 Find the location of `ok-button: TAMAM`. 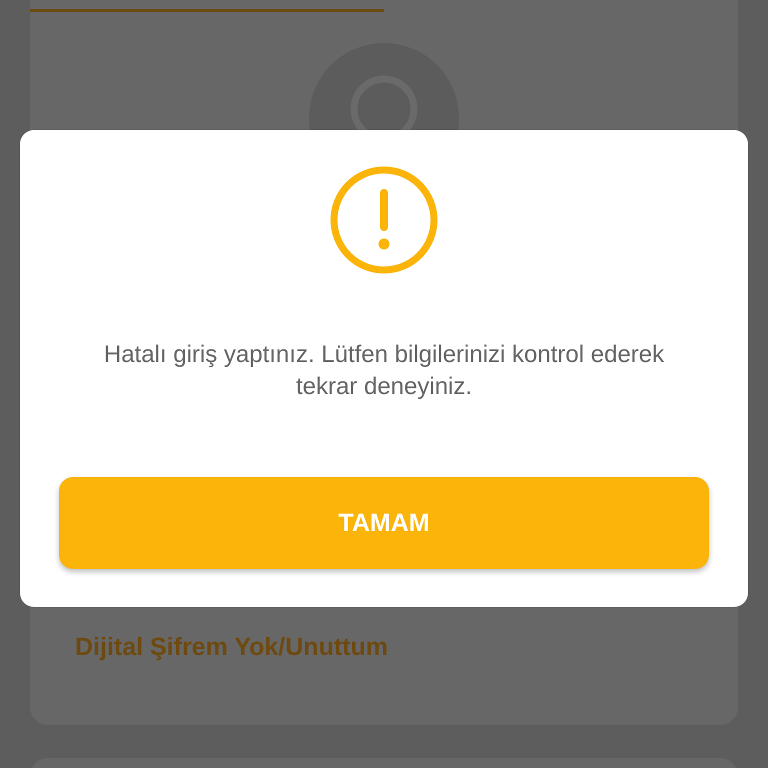

ok-button: TAMAM is located at coordinates (384, 523).